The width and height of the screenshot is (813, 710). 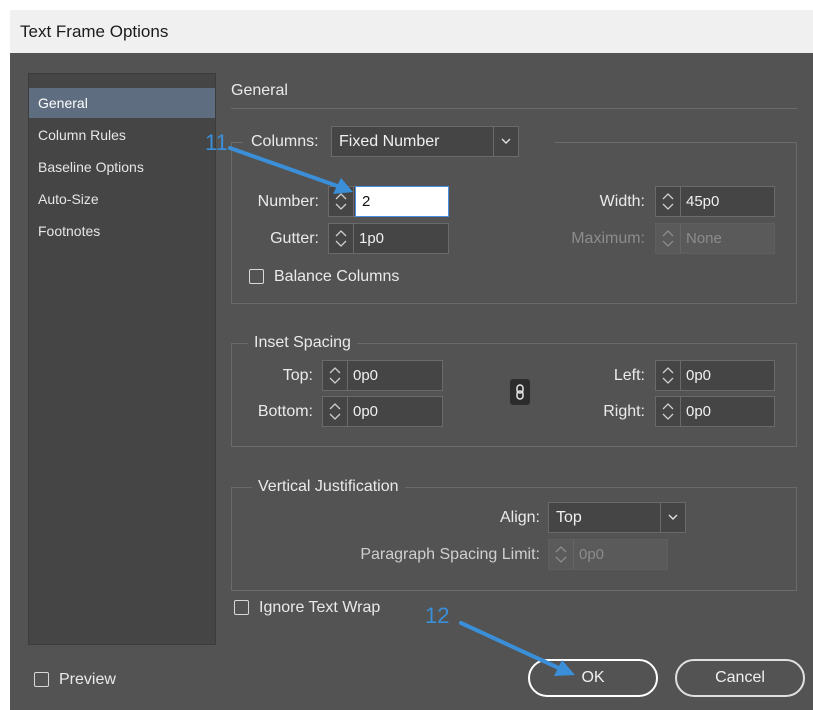 What do you see at coordinates (437, 615) in the screenshot?
I see `annotation-number-12: 12` at bounding box center [437, 615].